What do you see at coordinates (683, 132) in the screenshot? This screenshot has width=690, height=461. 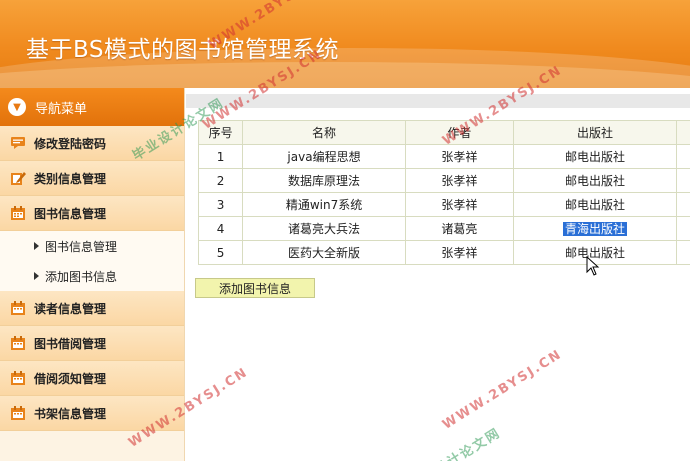 I see `column-header-extra` at bounding box center [683, 132].